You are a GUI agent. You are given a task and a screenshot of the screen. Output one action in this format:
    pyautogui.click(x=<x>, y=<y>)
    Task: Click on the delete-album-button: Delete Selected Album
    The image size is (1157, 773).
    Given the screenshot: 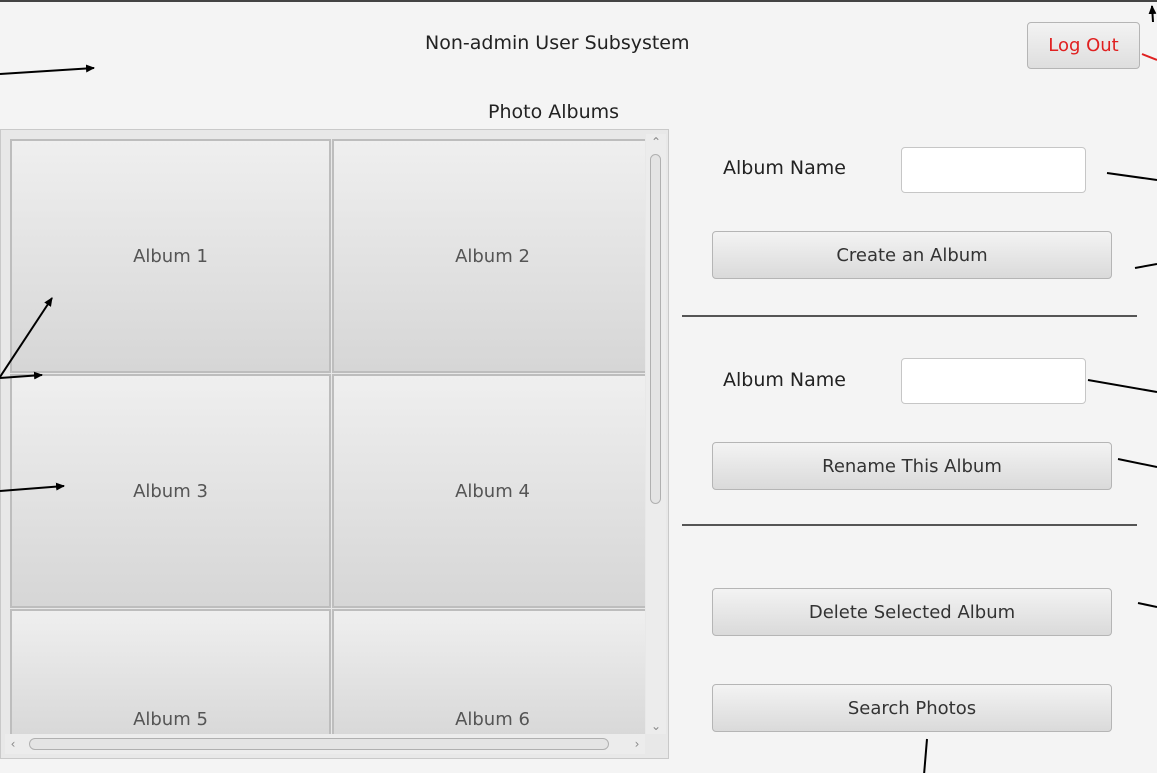 What is the action you would take?
    pyautogui.click(x=912, y=612)
    